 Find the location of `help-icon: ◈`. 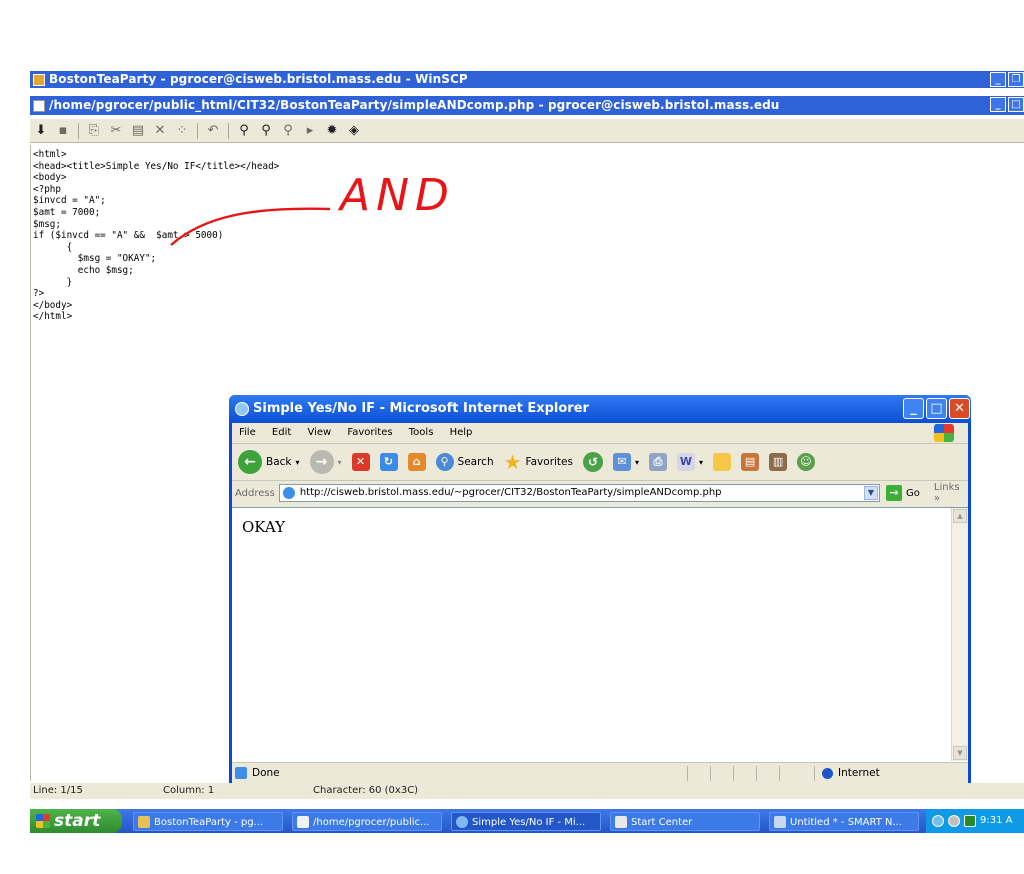

help-icon: ◈ is located at coordinates (354, 130).